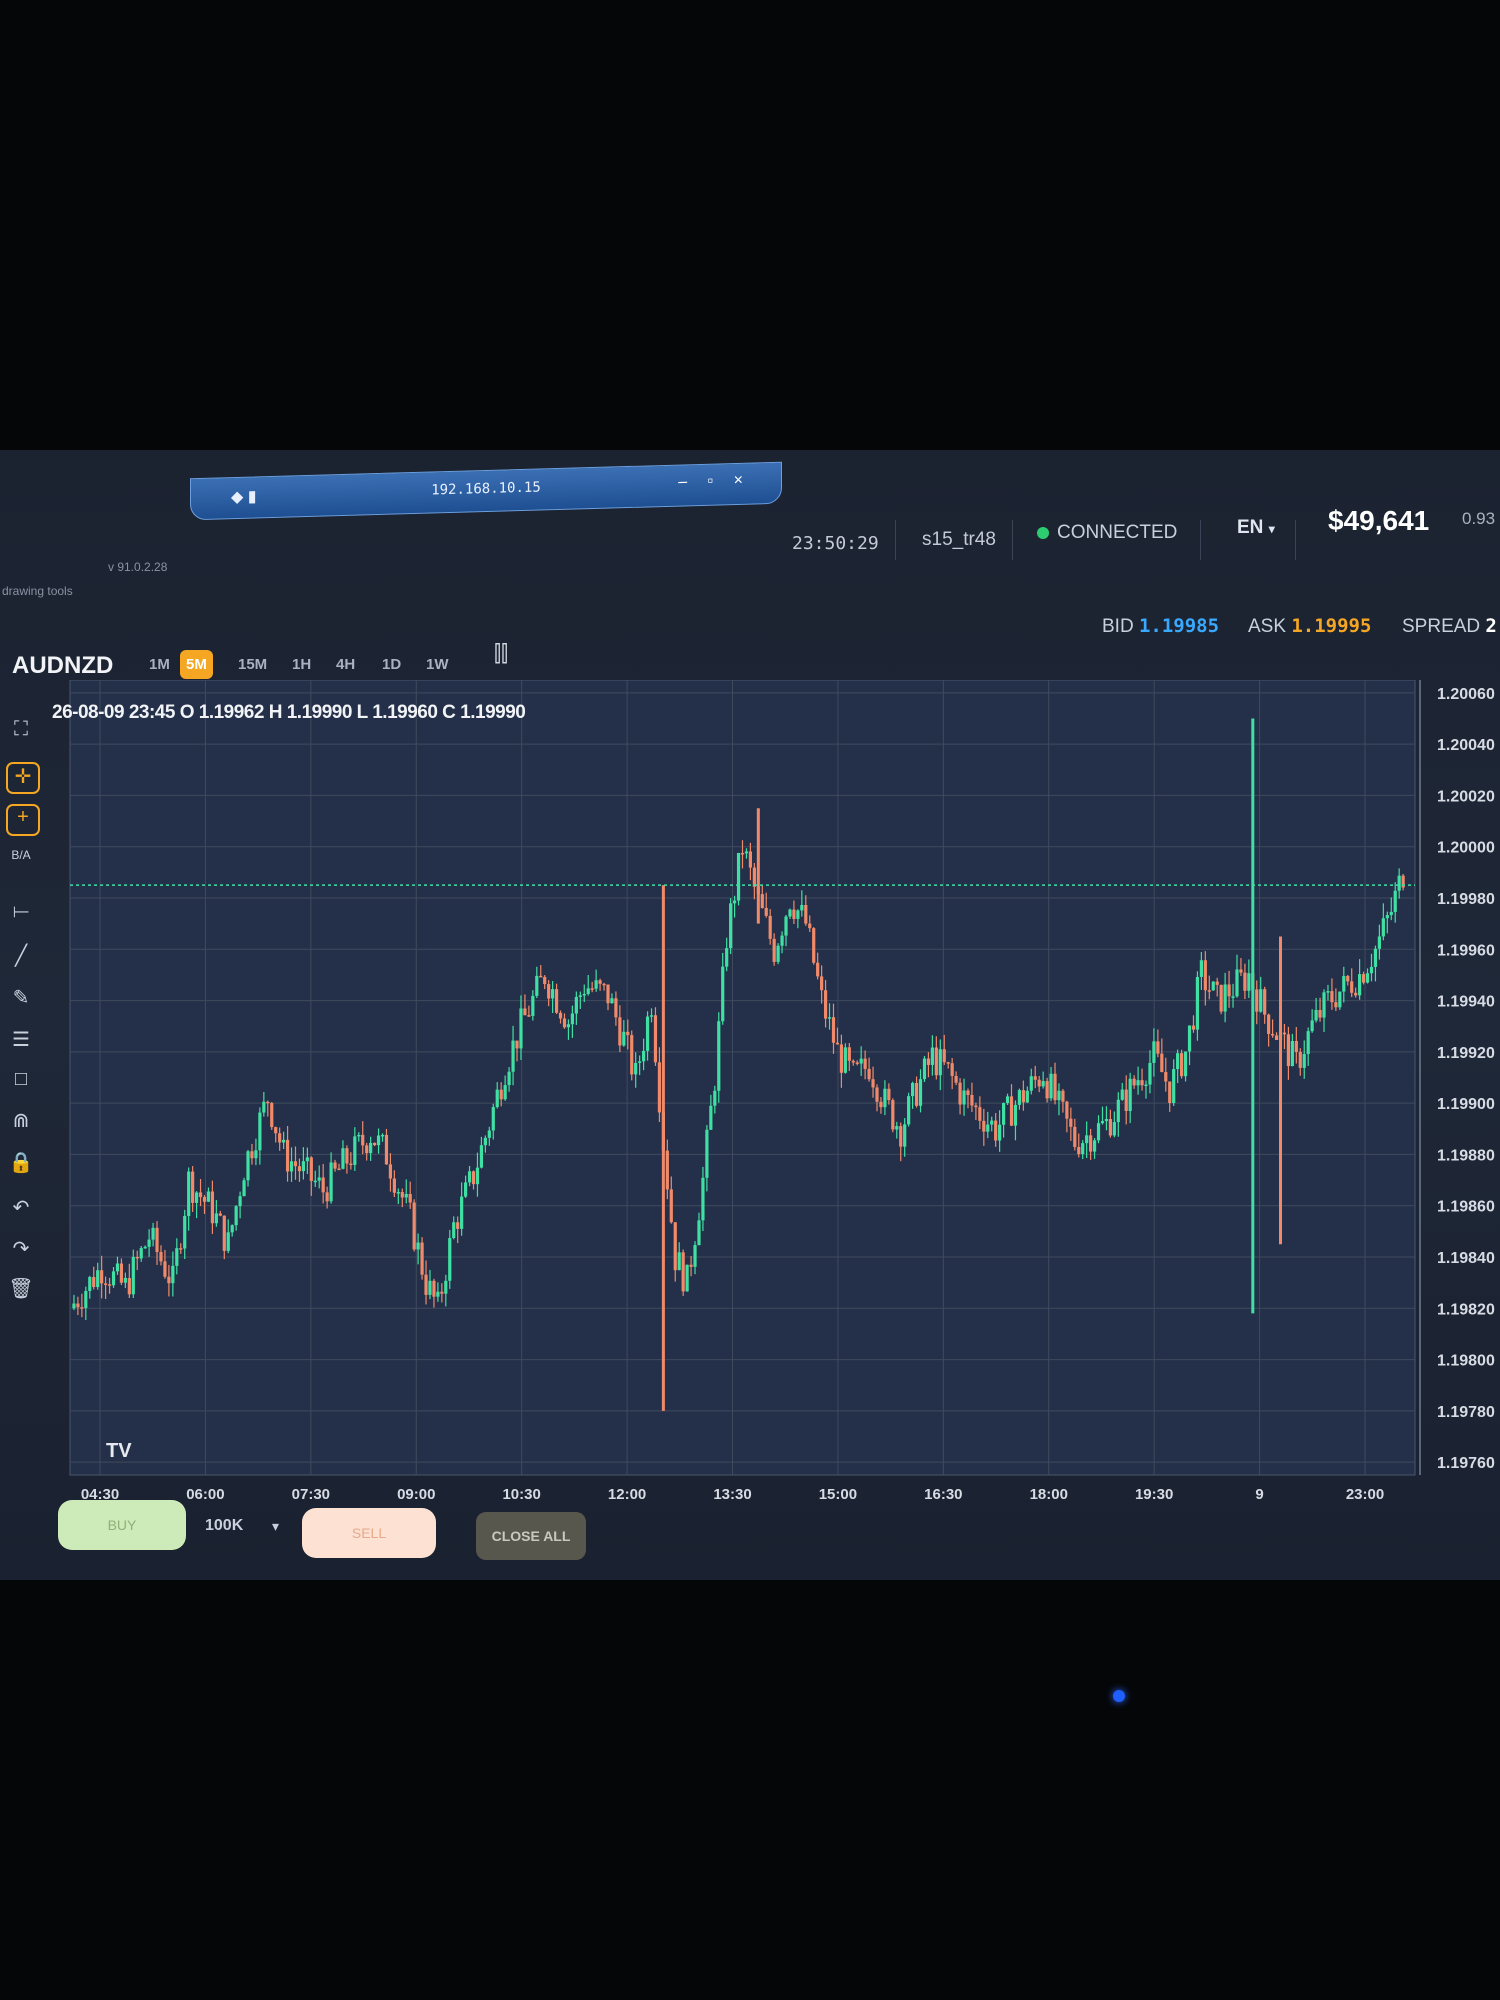 The height and width of the screenshot is (2000, 1500). I want to click on quantity-select: 100K, so click(224, 1526).